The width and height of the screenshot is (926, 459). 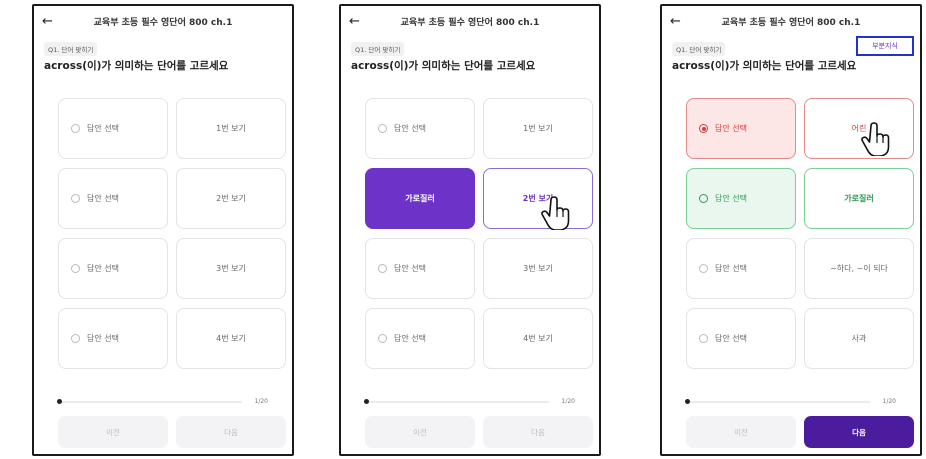 I want to click on answer-option-2-correct: 답안 선택, so click(x=741, y=198).